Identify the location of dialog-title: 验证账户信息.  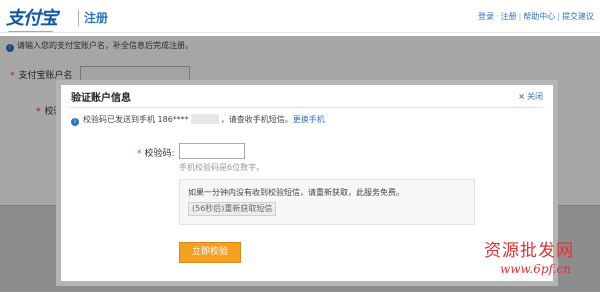
(101, 98).